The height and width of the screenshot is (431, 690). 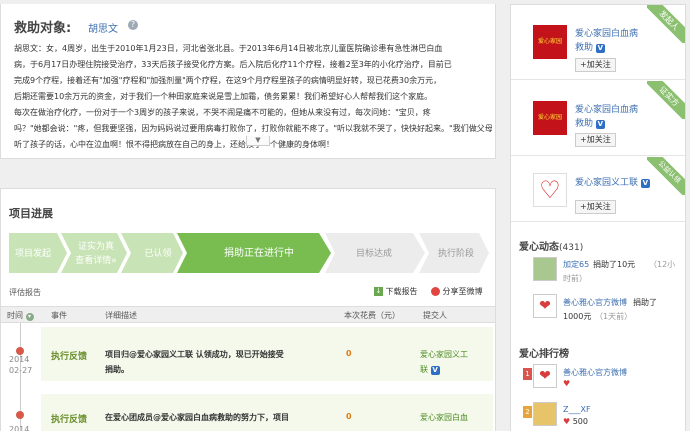 What do you see at coordinates (544, 354) in the screenshot?
I see `ranking-title: 爱心排行榜` at bounding box center [544, 354].